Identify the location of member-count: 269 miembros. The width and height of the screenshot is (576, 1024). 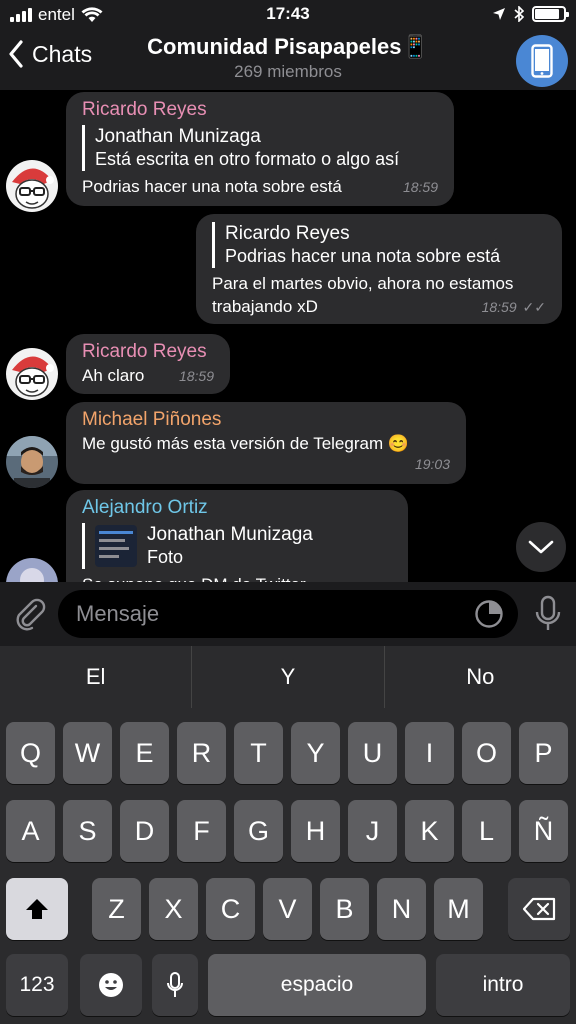
(288, 71).